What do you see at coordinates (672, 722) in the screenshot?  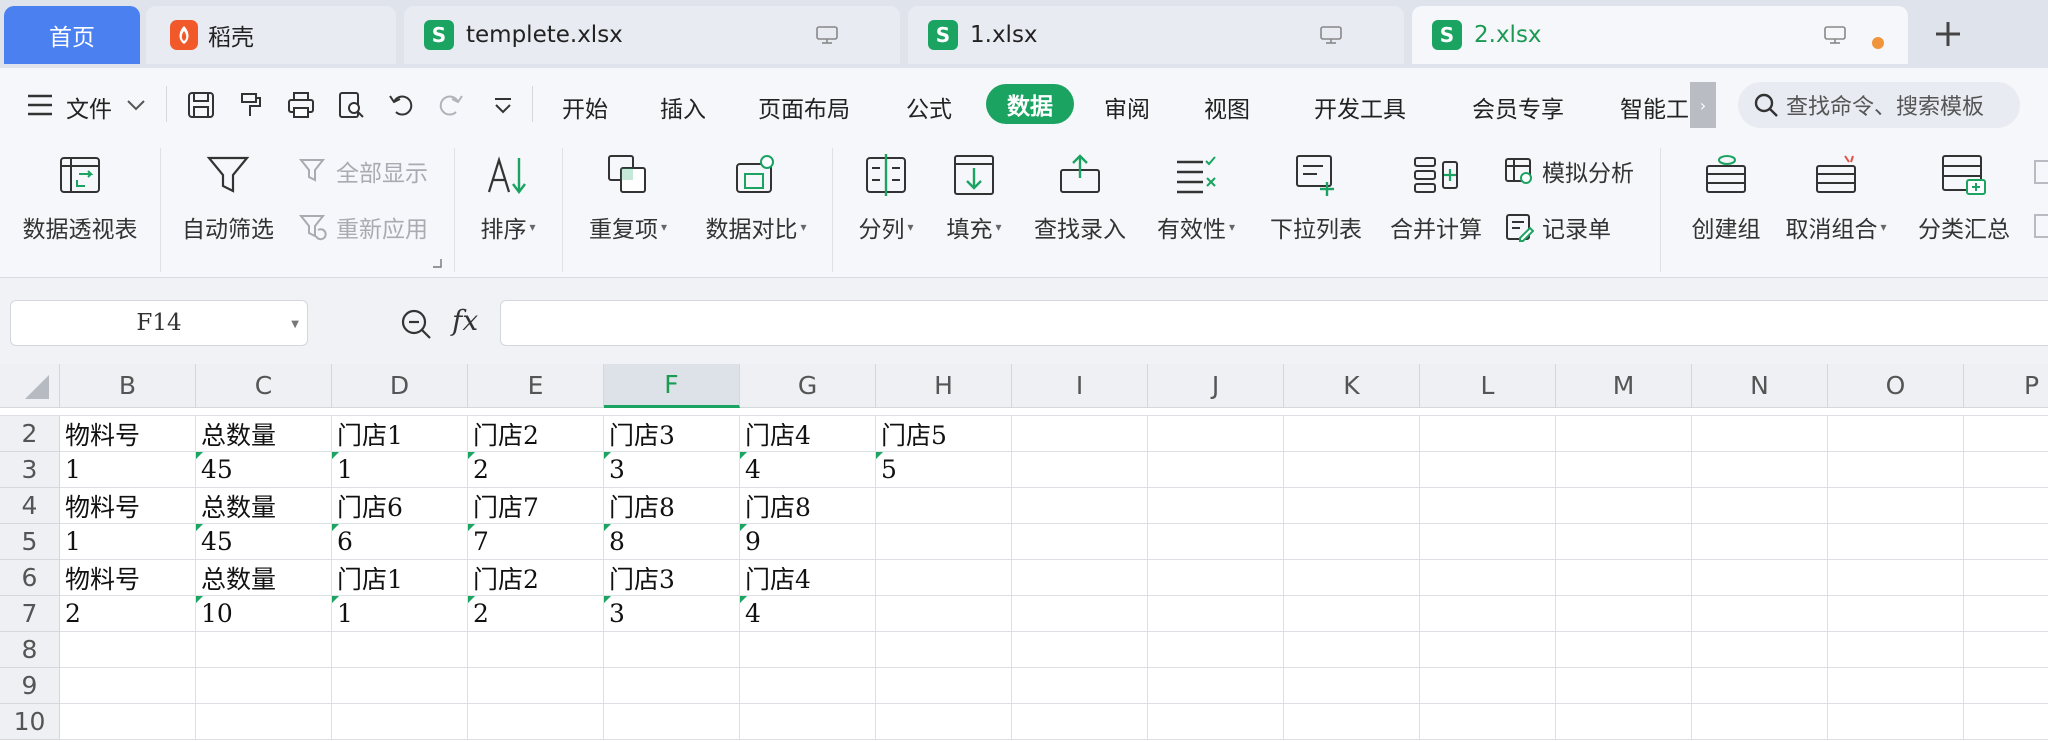 I see `cell-F10` at bounding box center [672, 722].